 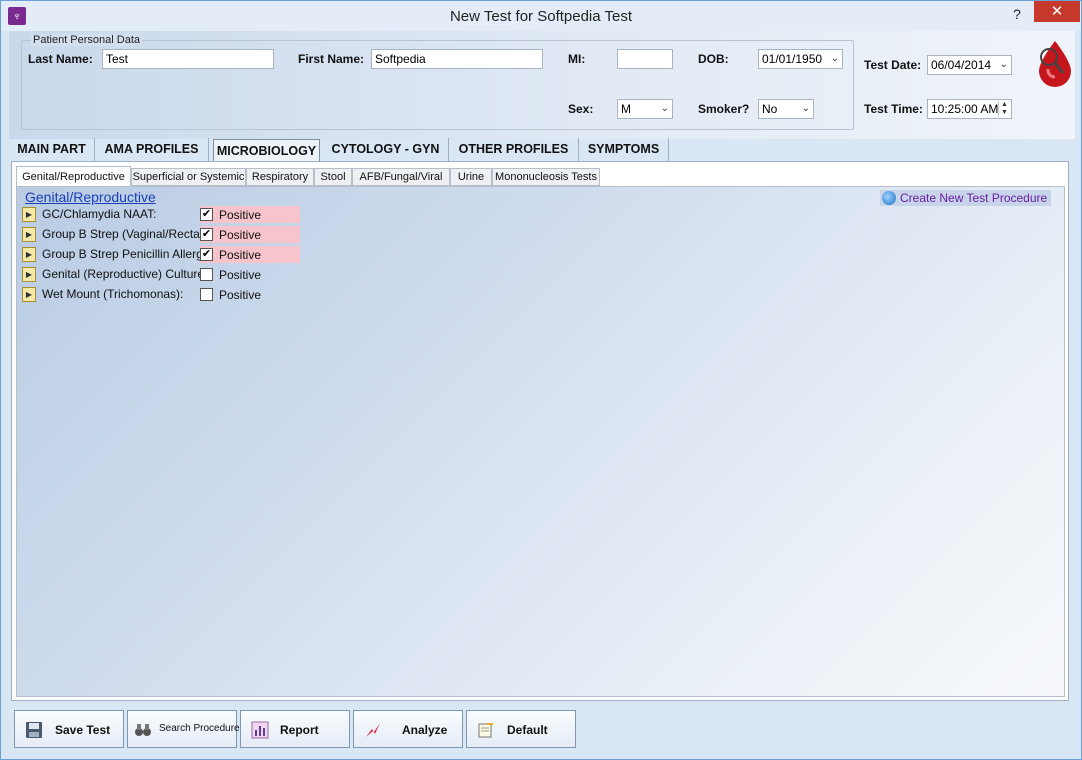 What do you see at coordinates (188, 177) in the screenshot?
I see `subtab-superficial-systemic: Superficial or Systemic` at bounding box center [188, 177].